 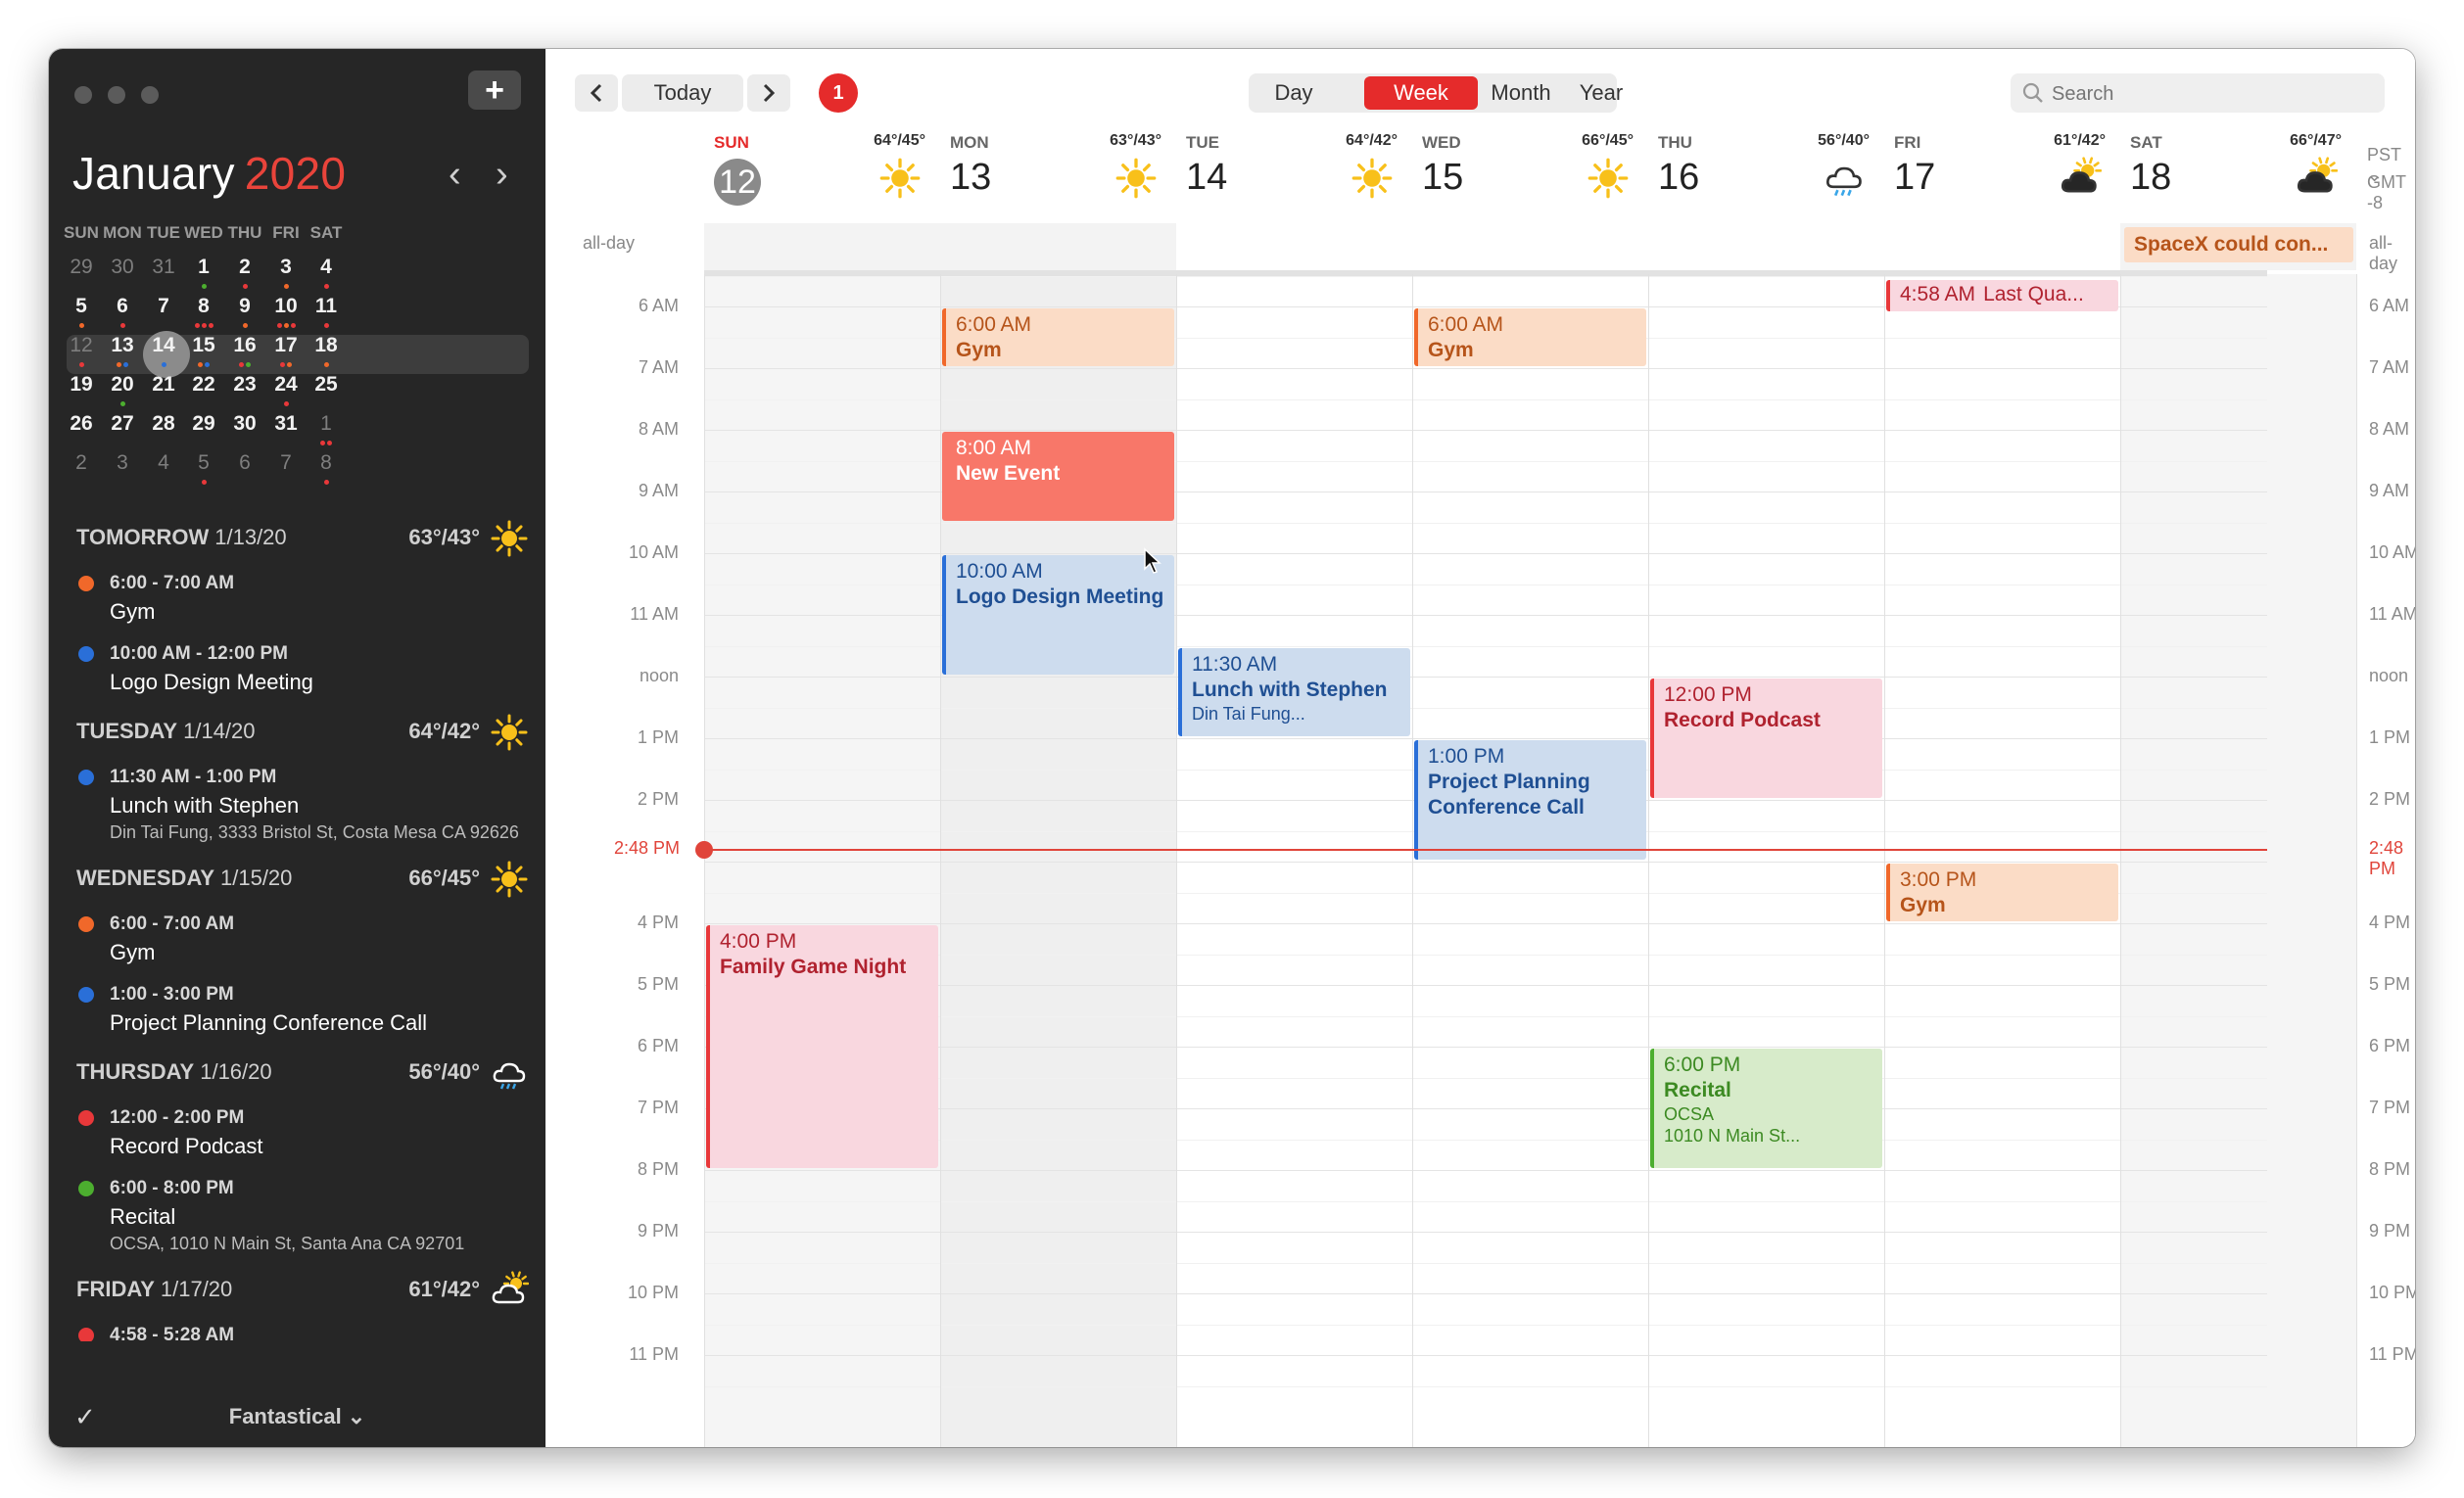 I want to click on event-time: 6:00 AM, so click(x=994, y=324).